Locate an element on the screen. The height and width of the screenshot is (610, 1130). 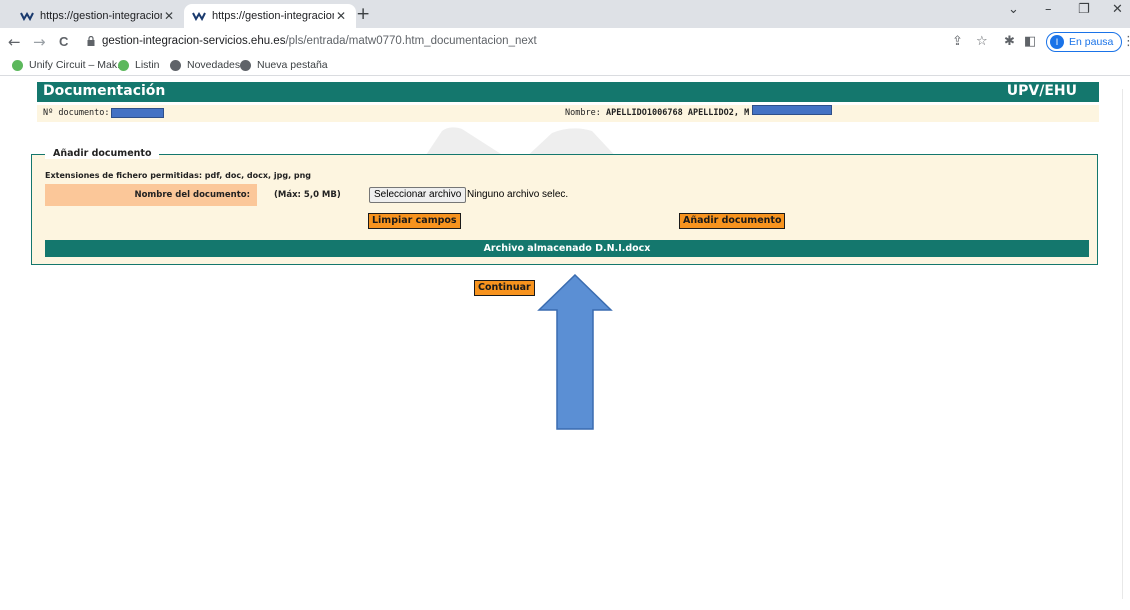
doc-name-label-cell: Nombre del documento: is located at coordinates (151, 195).